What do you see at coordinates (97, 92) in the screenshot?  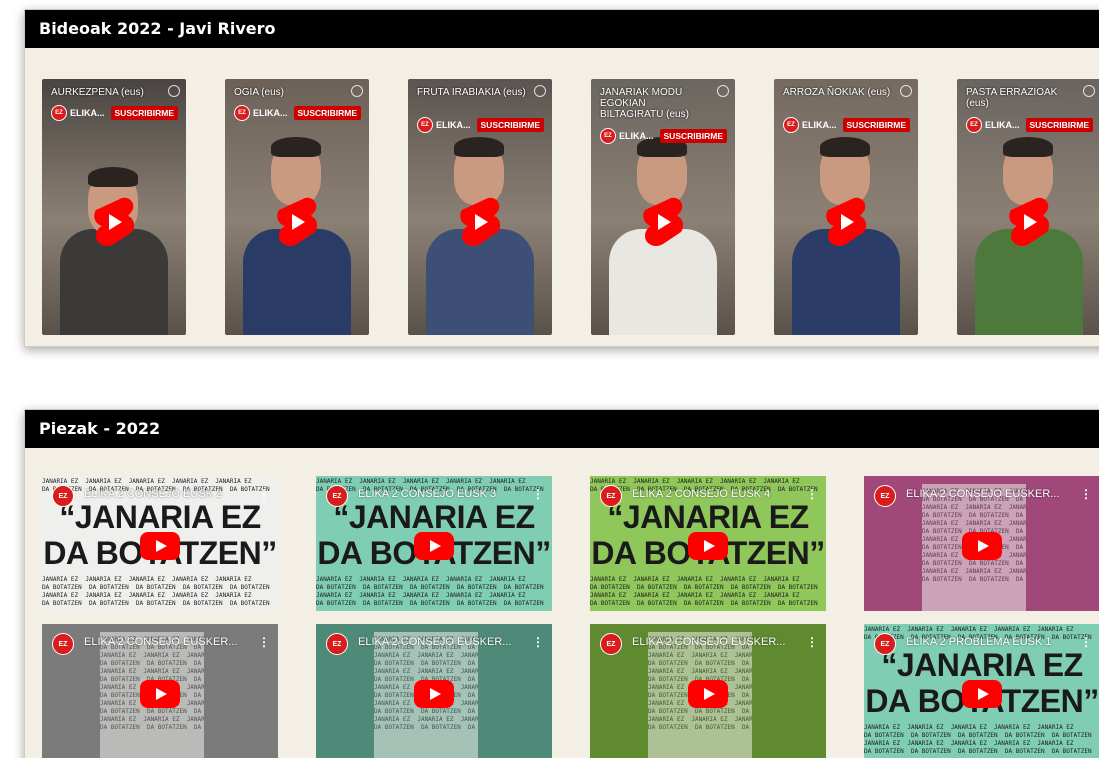 I see `short-title: AURKEZPENA (eus)` at bounding box center [97, 92].